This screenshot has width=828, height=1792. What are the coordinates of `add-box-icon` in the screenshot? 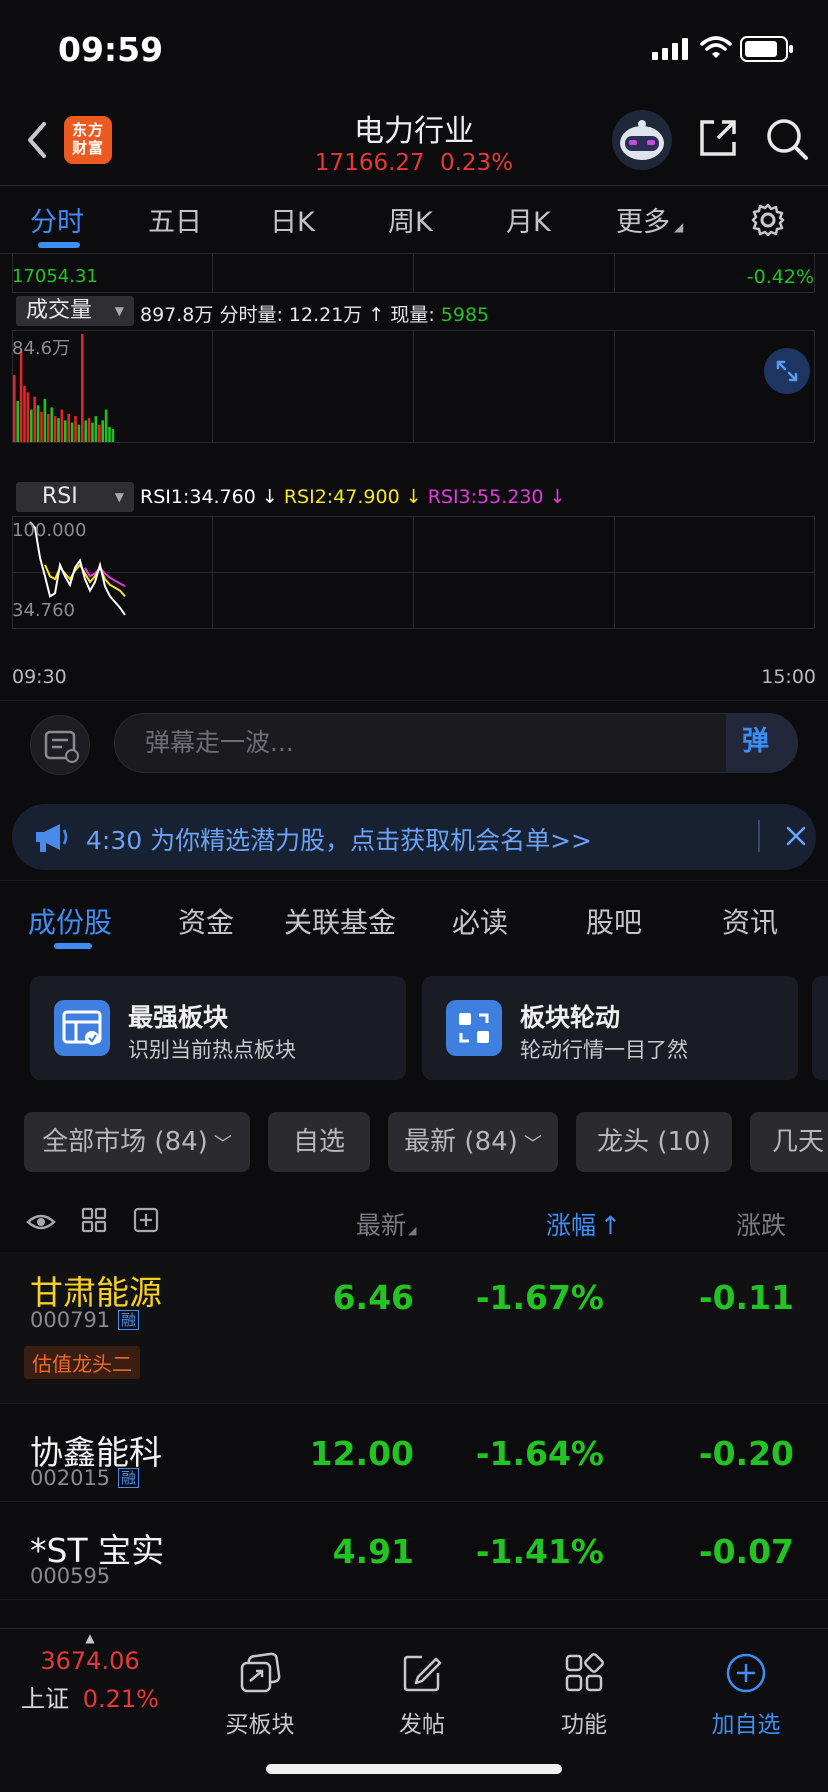 It's located at (146, 1220).